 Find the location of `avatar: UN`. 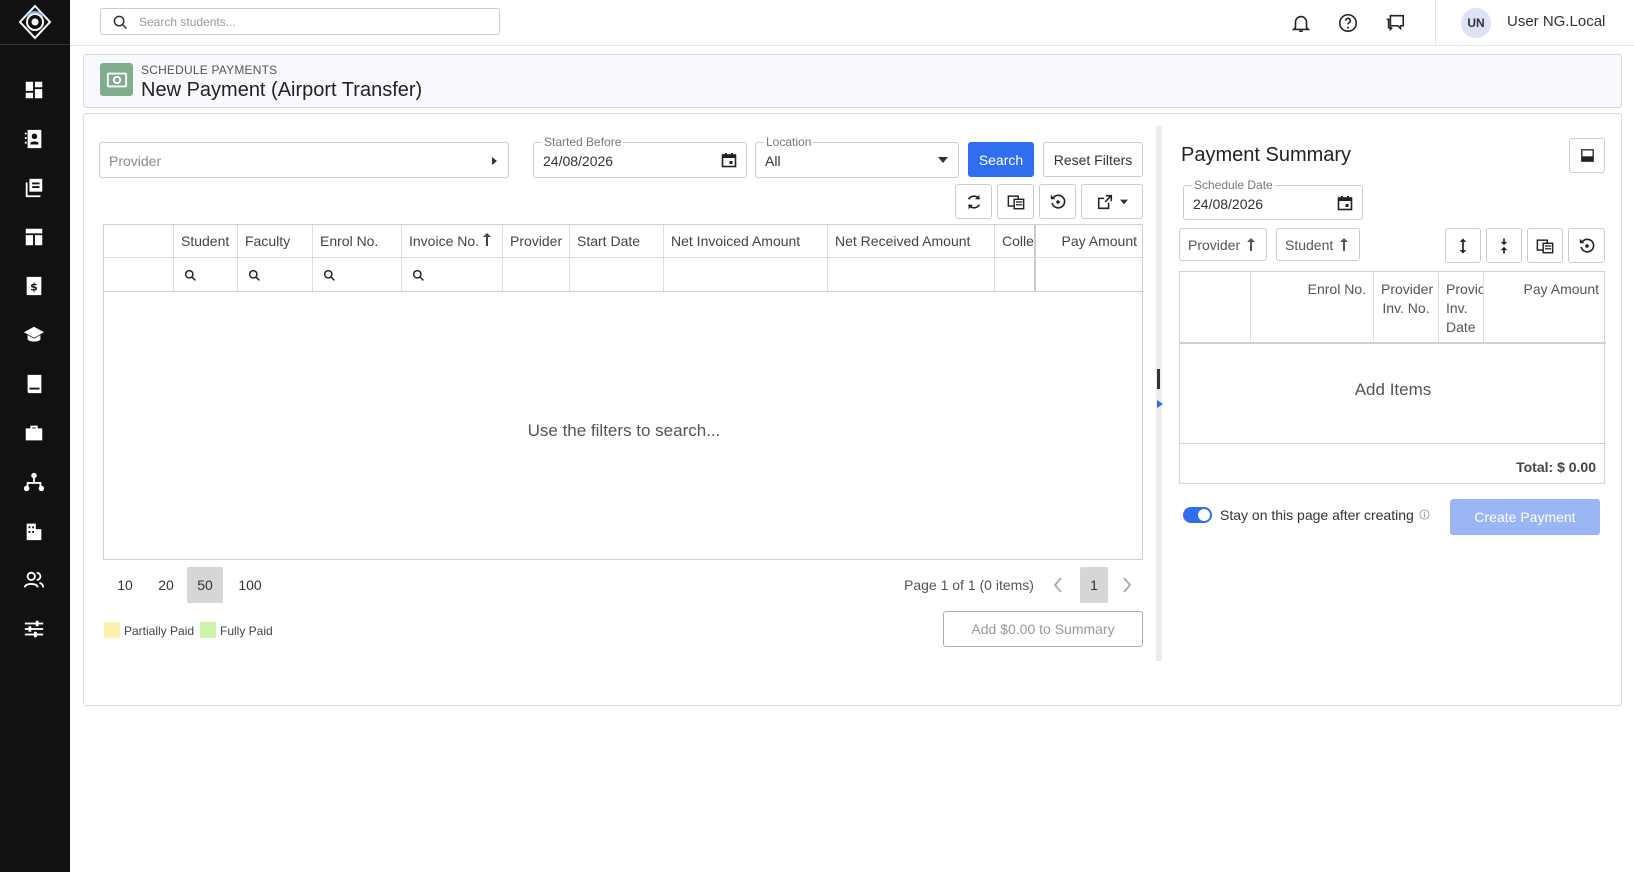

avatar: UN is located at coordinates (1476, 23).